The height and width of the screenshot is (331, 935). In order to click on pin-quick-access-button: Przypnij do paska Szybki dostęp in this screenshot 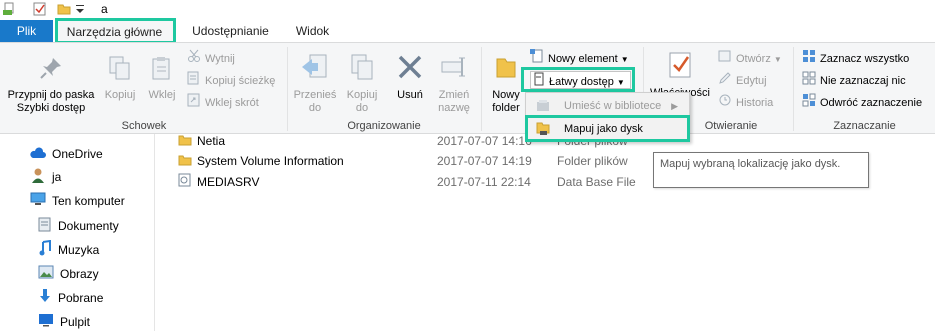, I will do `click(51, 85)`.